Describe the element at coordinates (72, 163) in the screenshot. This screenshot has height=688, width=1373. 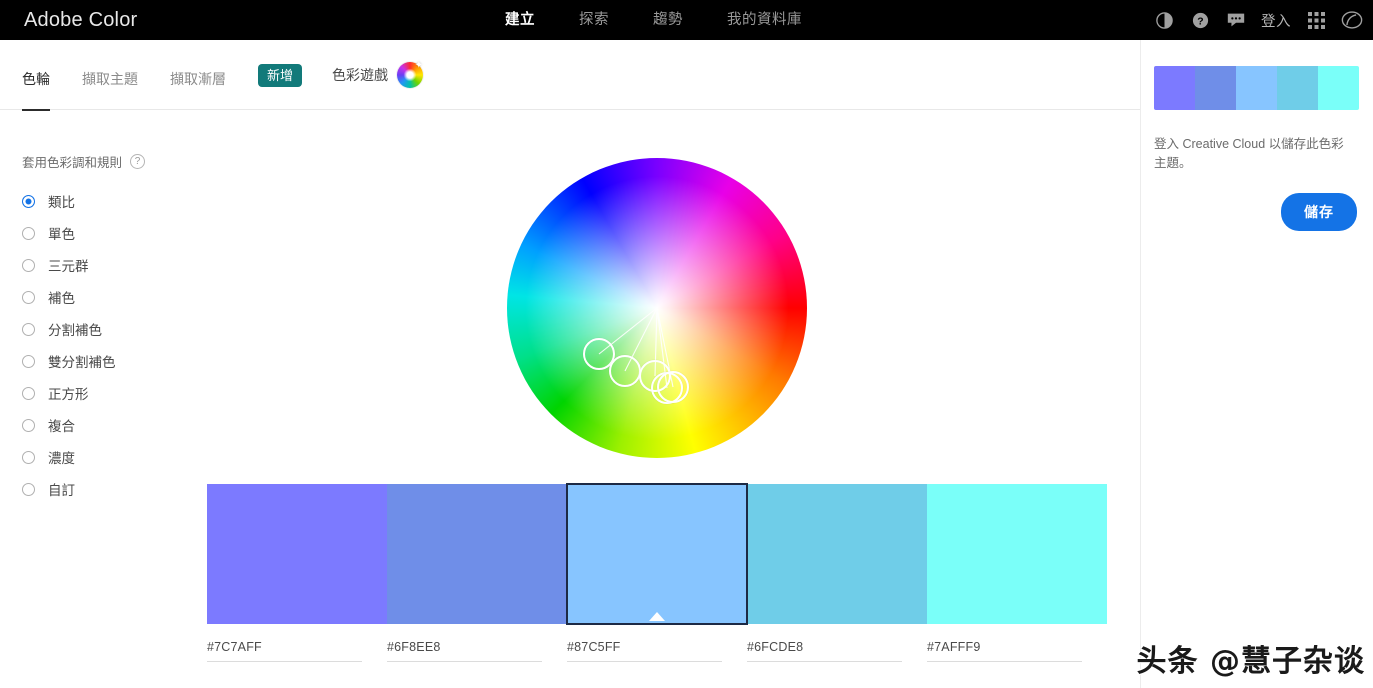
I see `harmony-rules-heading: 套用色彩調和規則` at that location.